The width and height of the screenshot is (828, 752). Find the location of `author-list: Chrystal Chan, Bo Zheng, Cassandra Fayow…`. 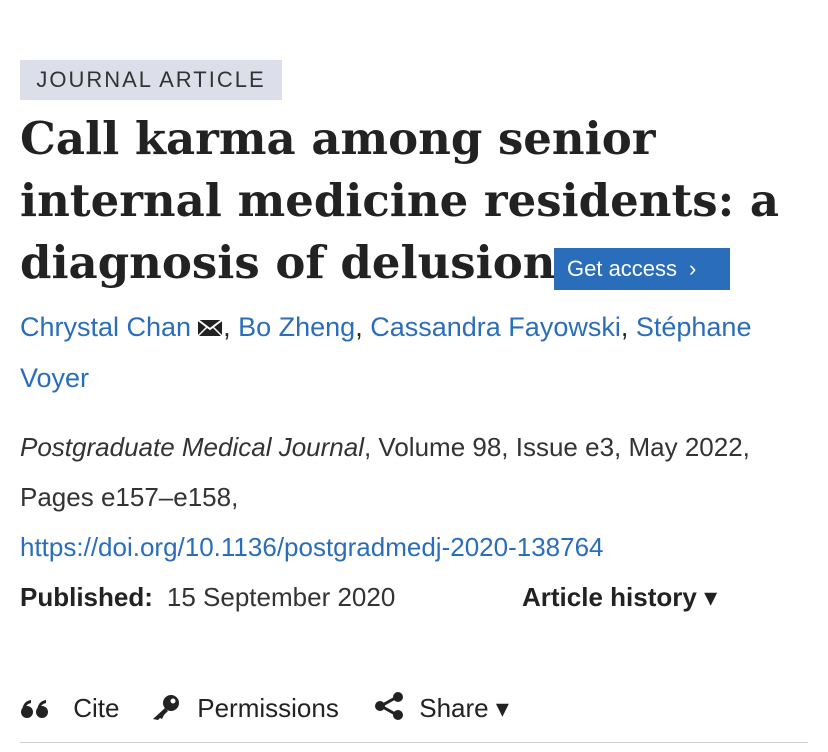

author-list: Chrystal Chan, Bo Zheng, Cassandra Fayow… is located at coordinates (410, 352).